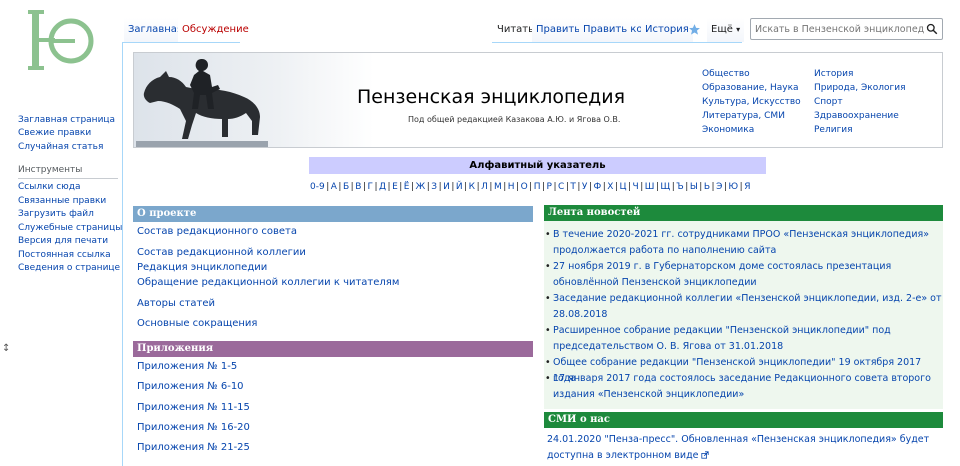 This screenshot has height=466, width=960. What do you see at coordinates (840, 29) in the screenshot?
I see `search-input` at bounding box center [840, 29].